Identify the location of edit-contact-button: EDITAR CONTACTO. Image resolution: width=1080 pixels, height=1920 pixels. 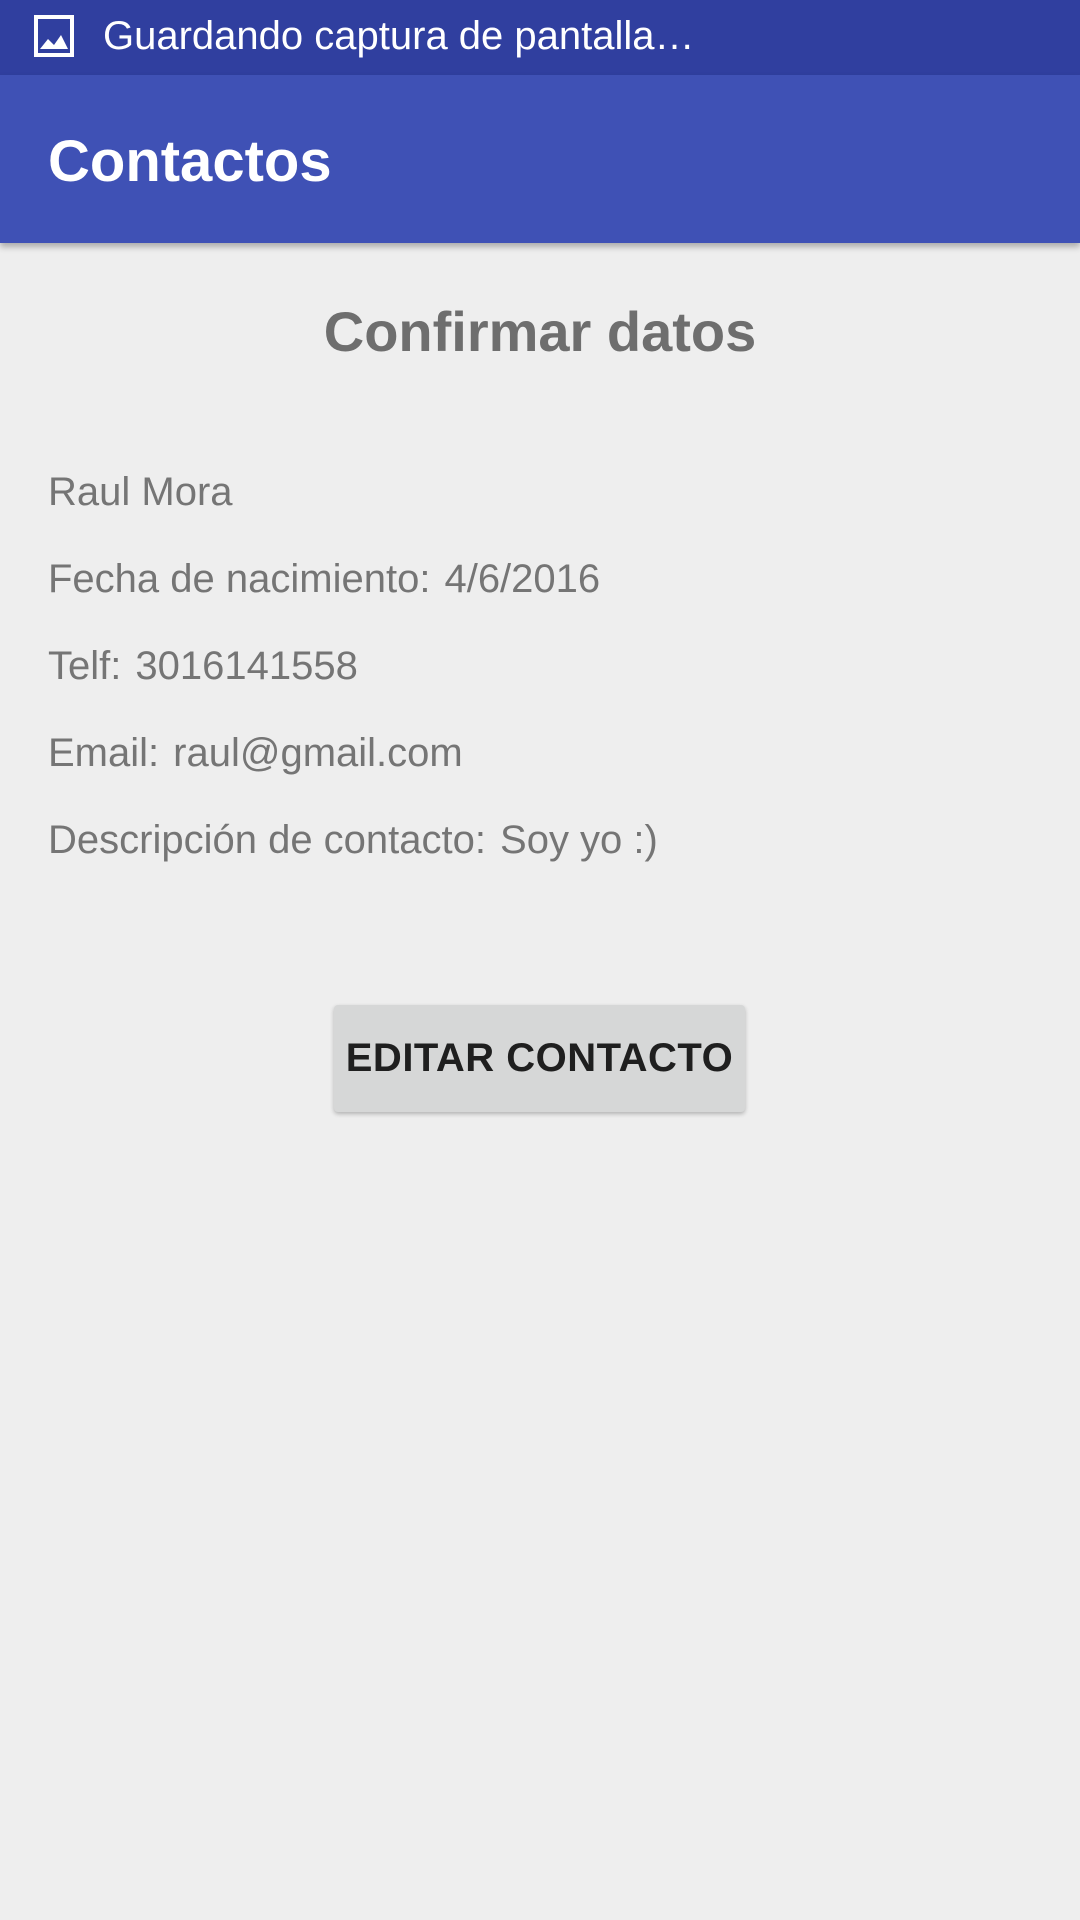
(539, 1058).